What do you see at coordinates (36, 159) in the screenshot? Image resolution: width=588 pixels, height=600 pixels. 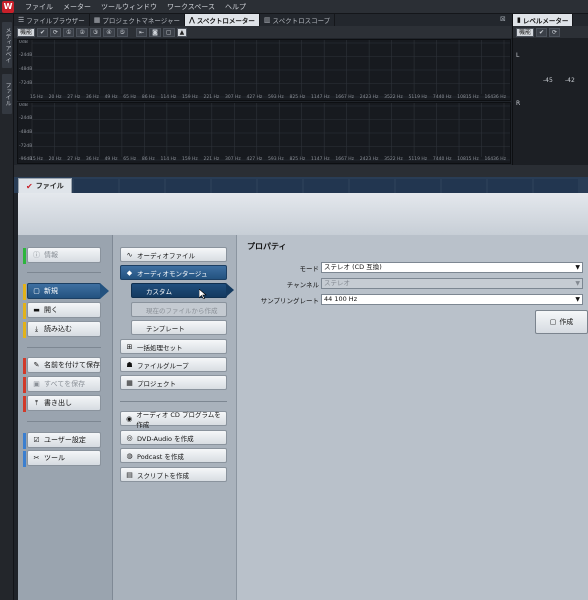 I see `freq-label: 15 Hz` at bounding box center [36, 159].